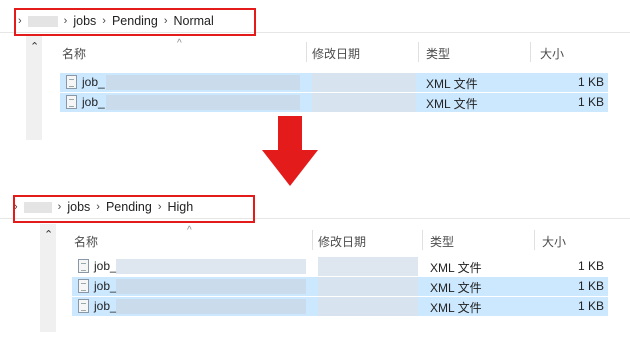  I want to click on down-arrow-icon, so click(290, 151).